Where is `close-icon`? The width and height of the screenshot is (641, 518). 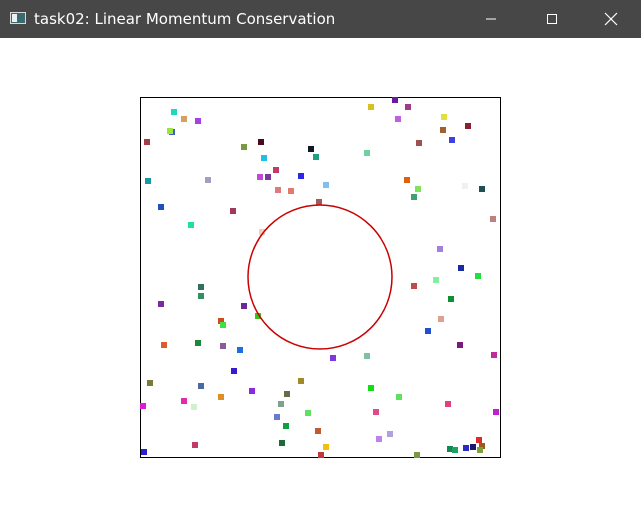
close-icon is located at coordinates (611, 19).